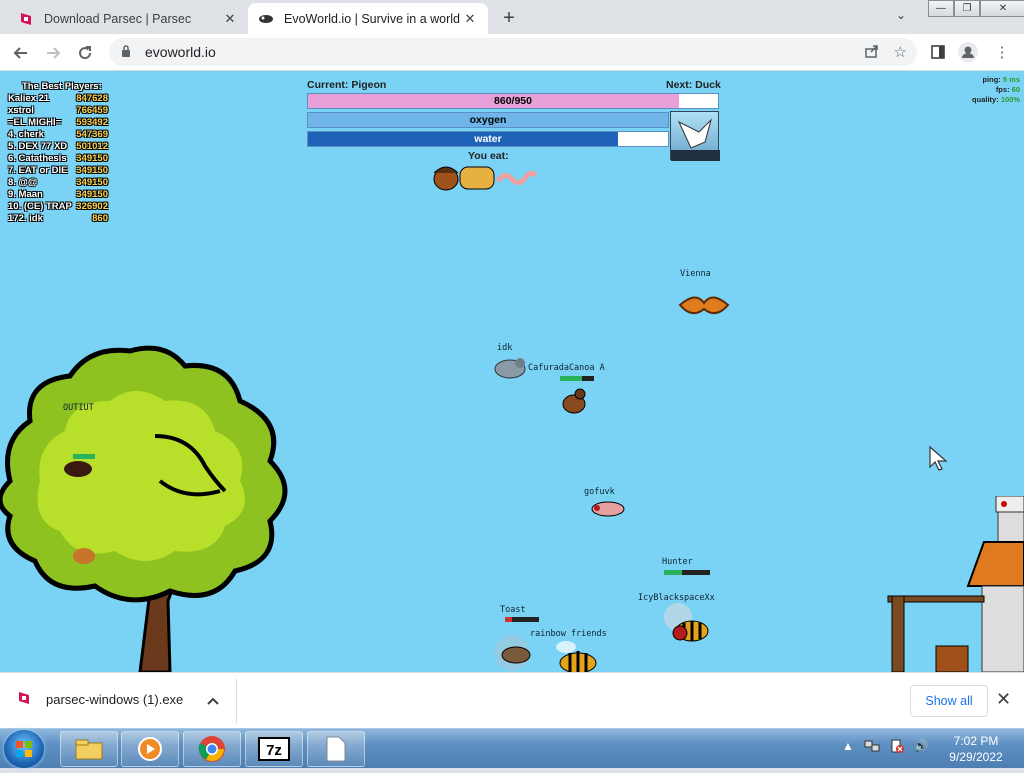 The width and height of the screenshot is (1024, 773). What do you see at coordinates (118, 18) in the screenshot?
I see `tab-title: Download Parsec | Parsec` at bounding box center [118, 18].